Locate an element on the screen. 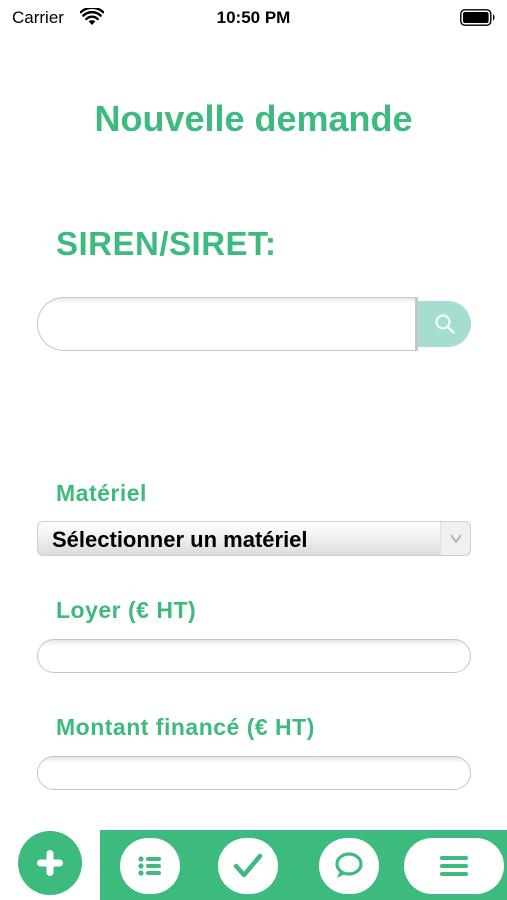 The image size is (507, 900). tab-list is located at coordinates (150, 866).